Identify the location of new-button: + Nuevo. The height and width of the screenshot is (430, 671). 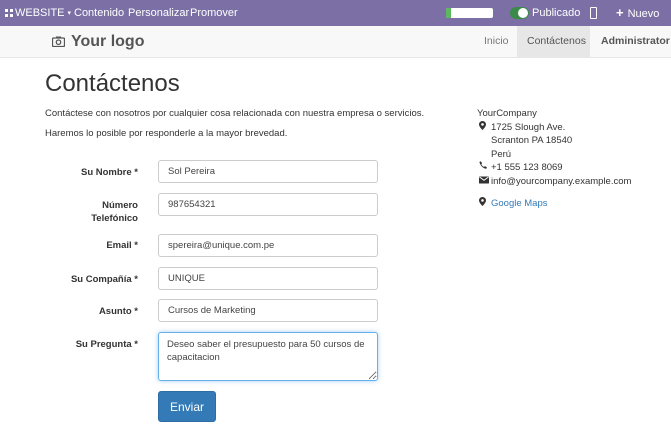
(637, 13).